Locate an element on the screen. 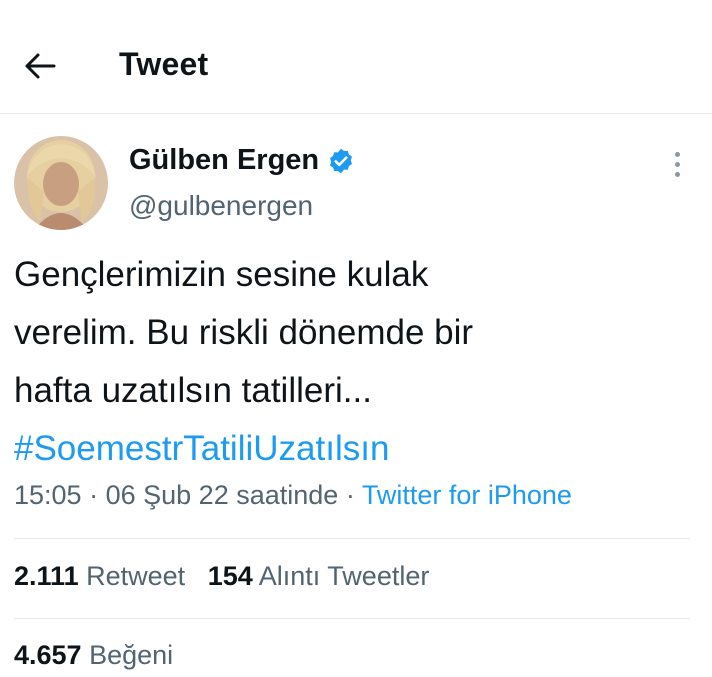 The image size is (712, 677). quotes-label: Alıntı Tweetler is located at coordinates (344, 576).